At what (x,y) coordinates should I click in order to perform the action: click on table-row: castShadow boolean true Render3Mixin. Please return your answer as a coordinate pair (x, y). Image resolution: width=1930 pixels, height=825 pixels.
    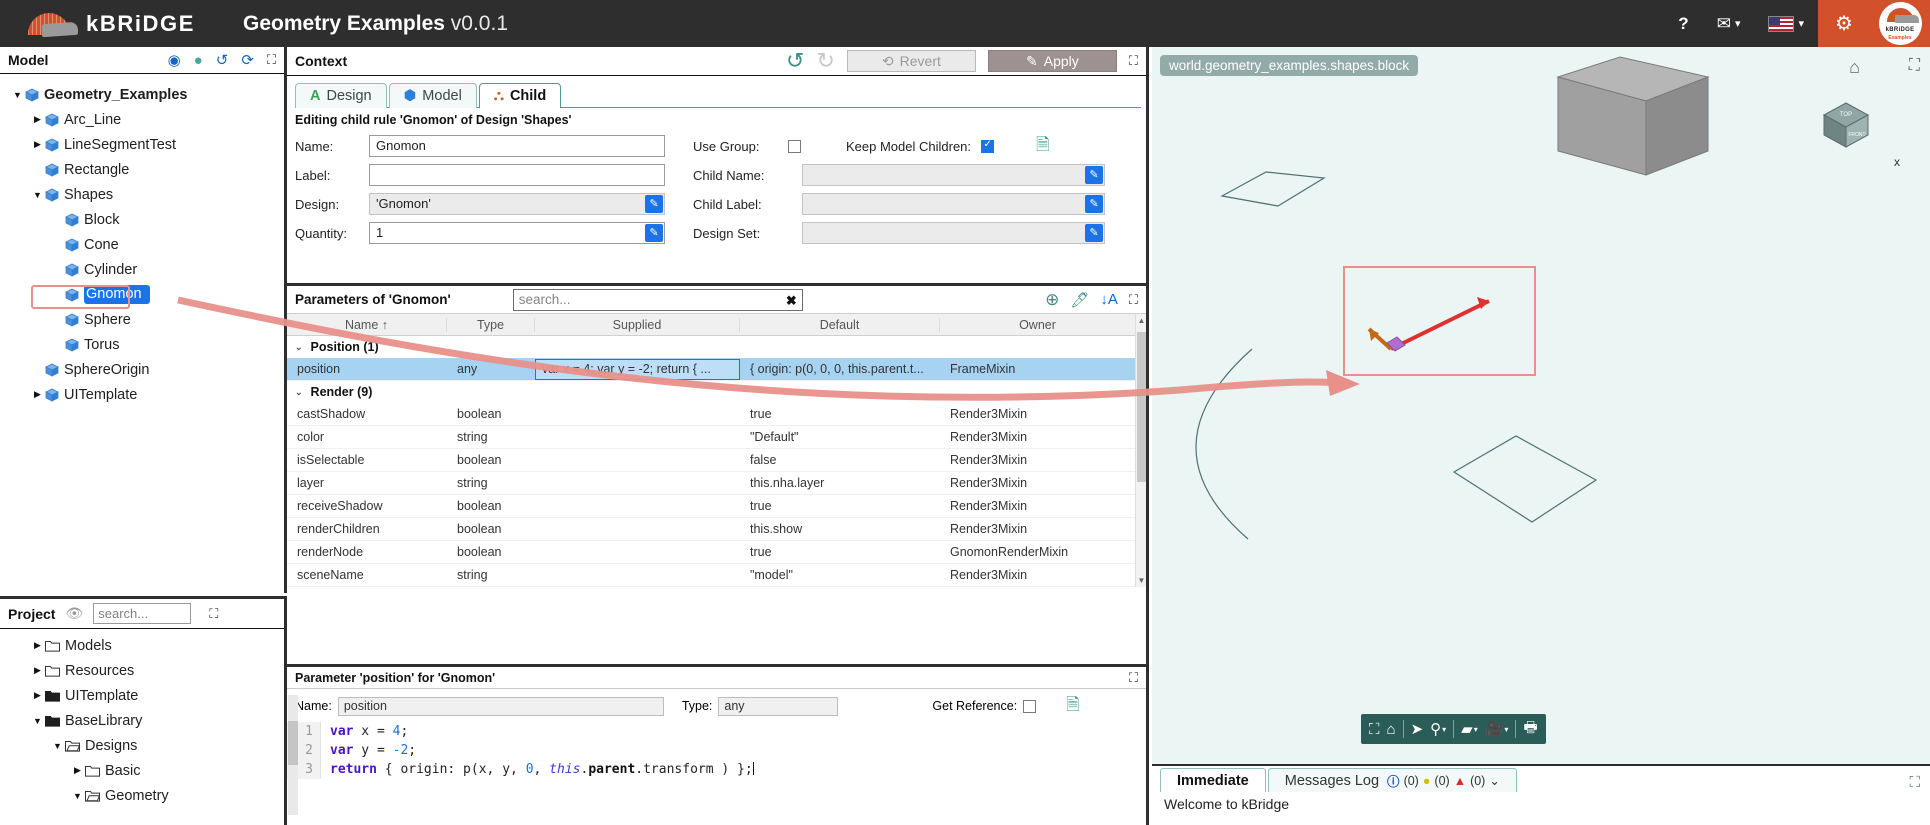
    Looking at the image, I should click on (716, 414).